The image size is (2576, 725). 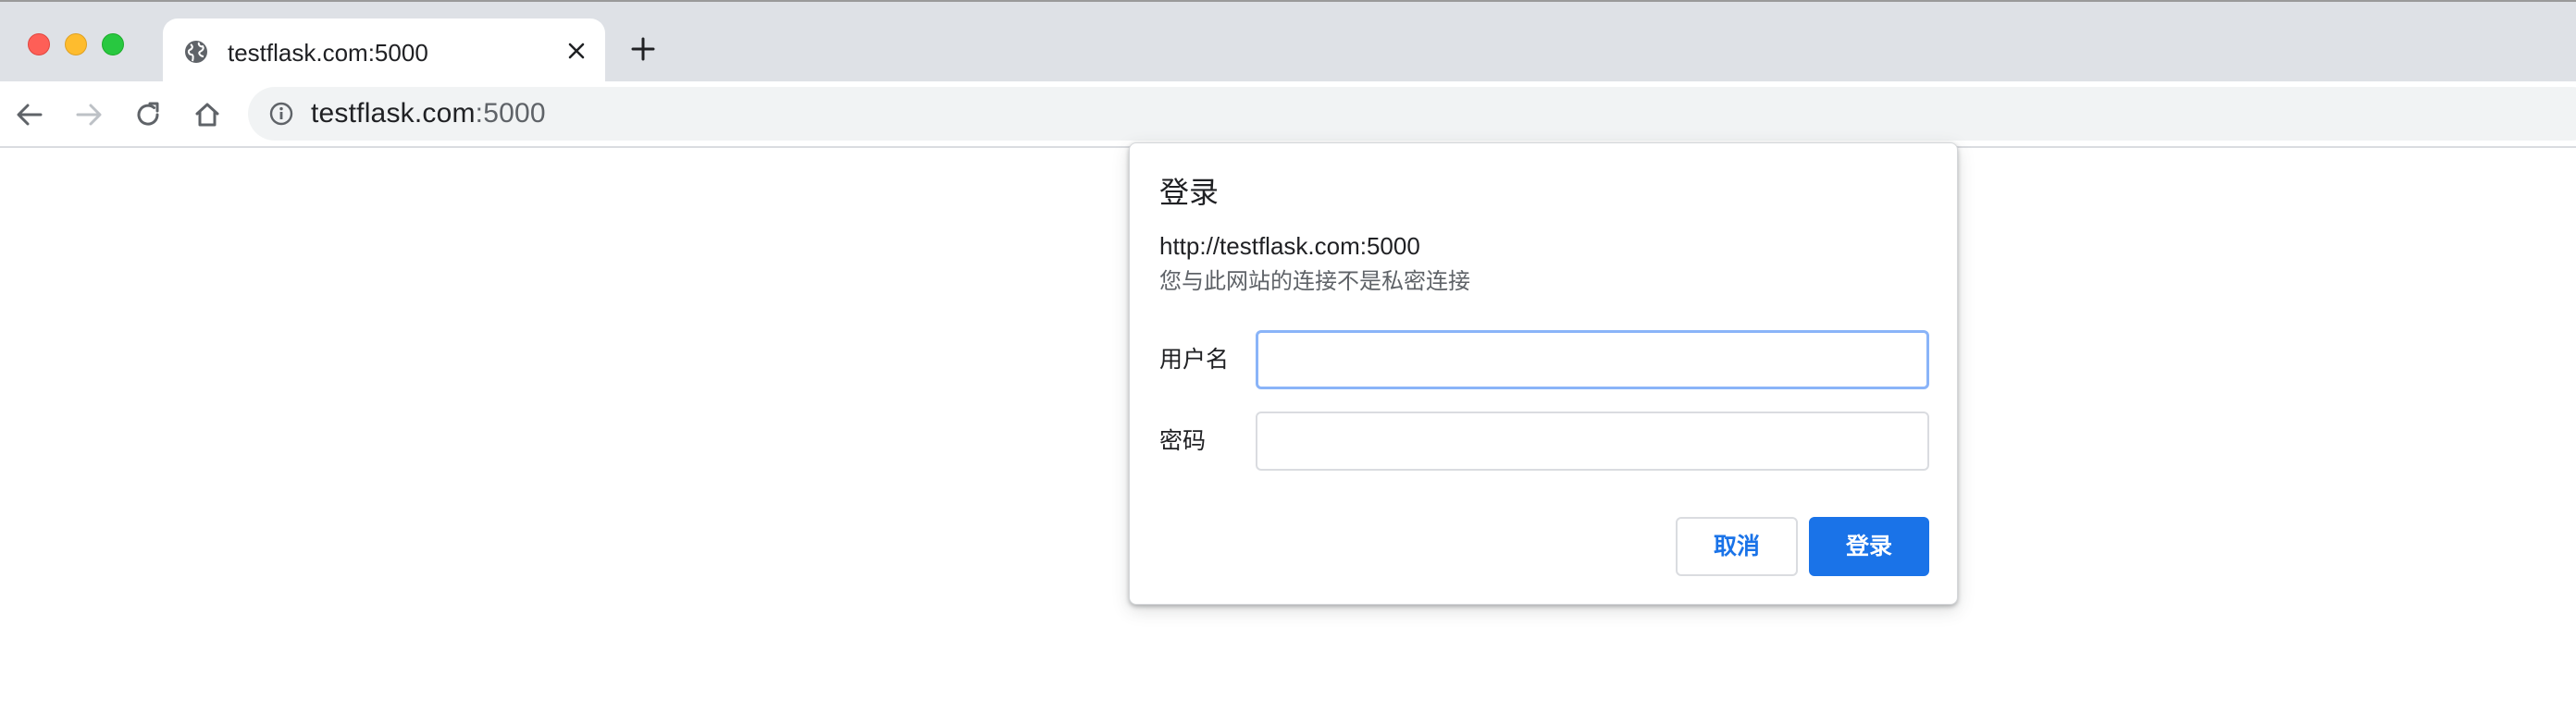 What do you see at coordinates (394, 113) in the screenshot?
I see `url-host: testflask.com` at bounding box center [394, 113].